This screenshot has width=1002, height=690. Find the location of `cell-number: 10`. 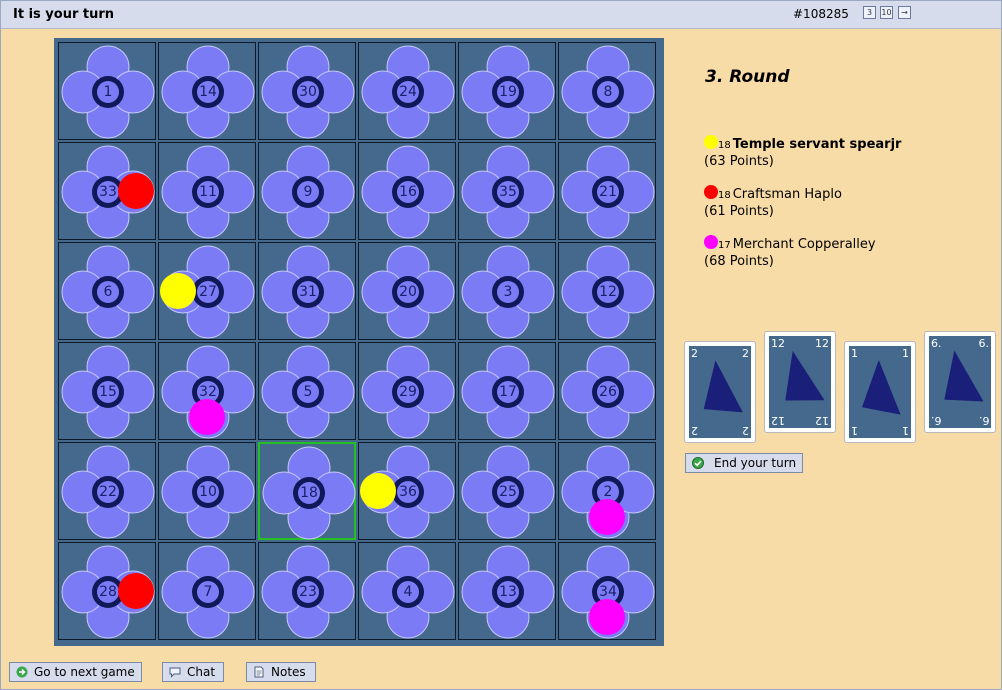

cell-number: 10 is located at coordinates (208, 492).